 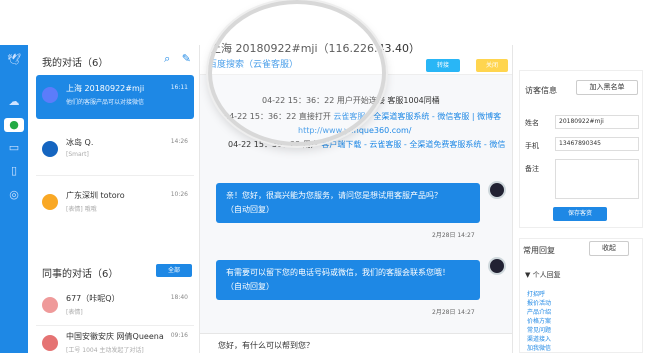 What do you see at coordinates (609, 248) in the screenshot?
I see `collapse-button: 收起` at bounding box center [609, 248].